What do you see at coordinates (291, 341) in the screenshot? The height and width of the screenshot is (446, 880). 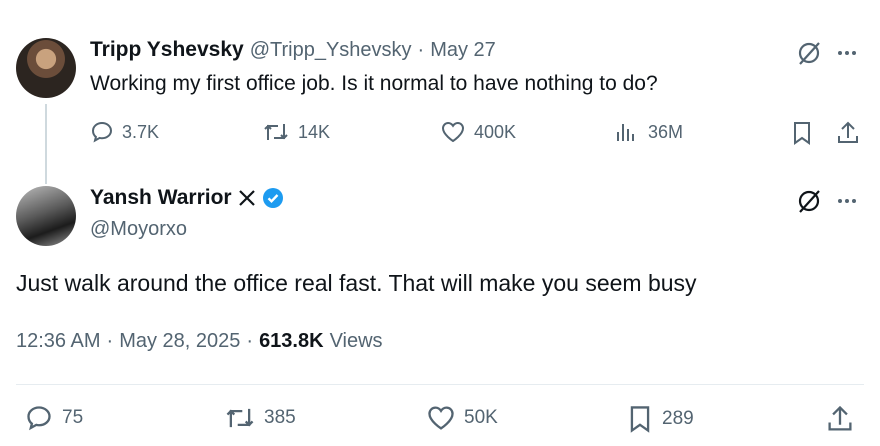 I see `tweet2-views-count: 613.8K` at bounding box center [291, 341].